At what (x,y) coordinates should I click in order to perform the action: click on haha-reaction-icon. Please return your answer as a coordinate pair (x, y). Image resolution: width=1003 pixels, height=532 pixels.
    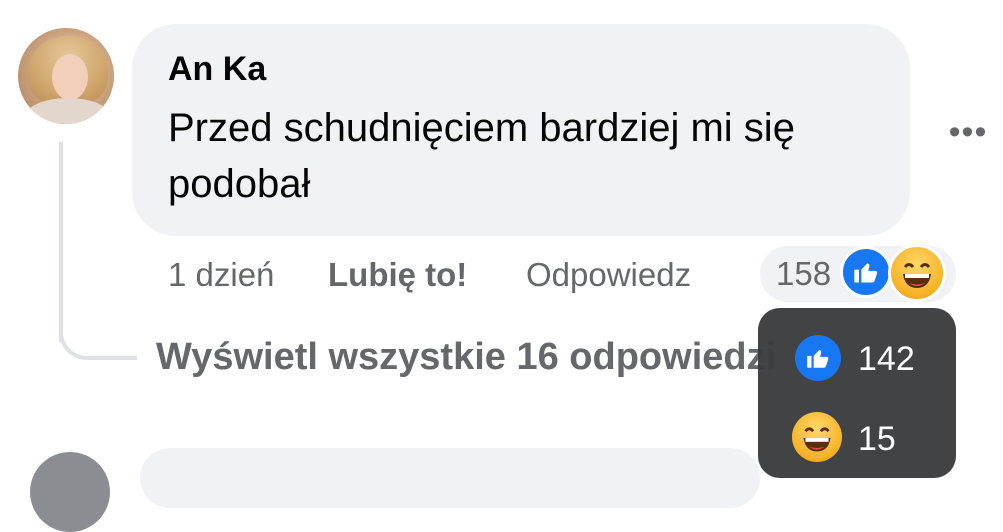
    Looking at the image, I should click on (917, 273).